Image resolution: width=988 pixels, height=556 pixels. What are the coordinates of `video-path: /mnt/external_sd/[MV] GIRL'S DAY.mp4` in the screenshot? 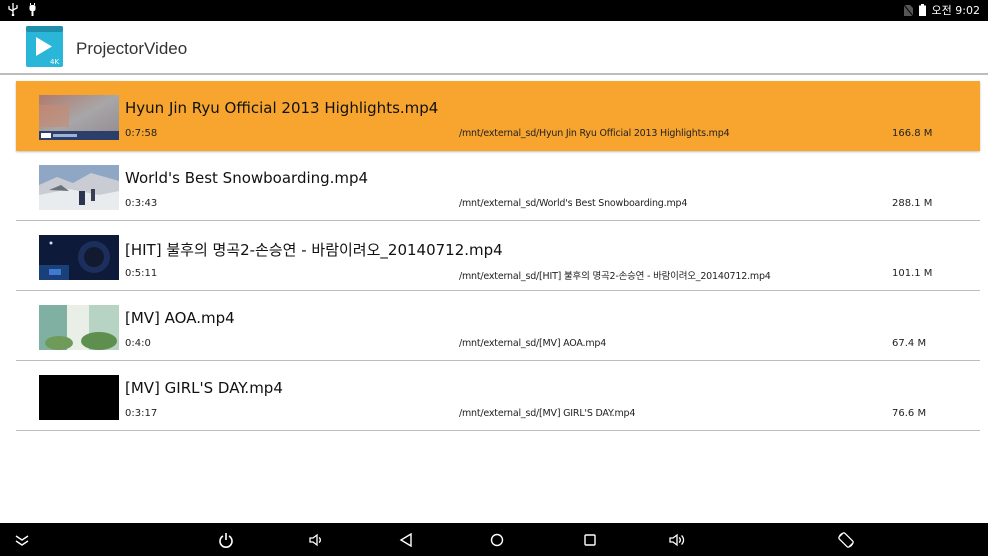 It's located at (547, 413).